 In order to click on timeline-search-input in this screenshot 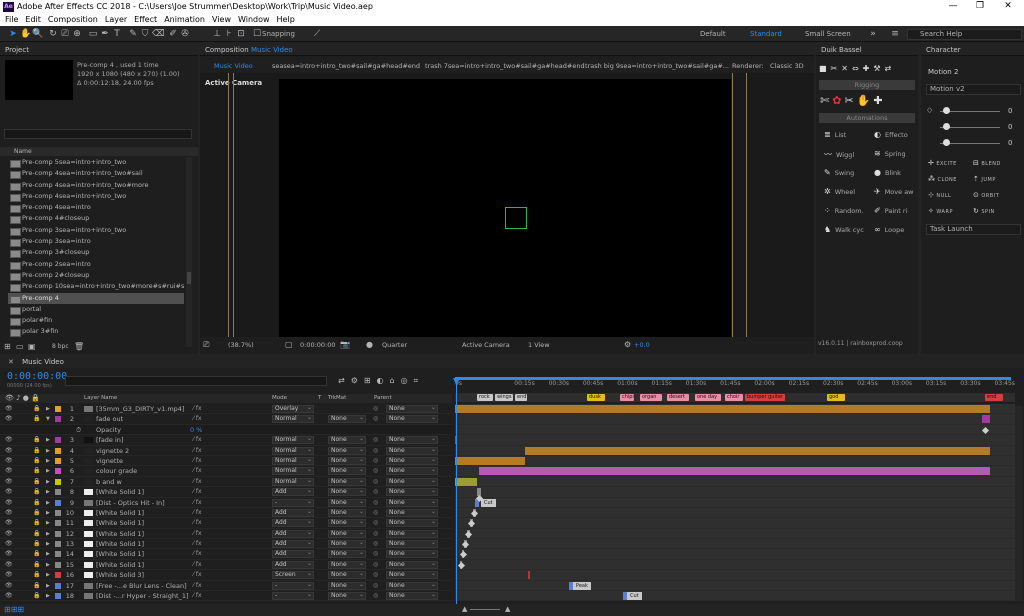, I will do `click(196, 381)`.